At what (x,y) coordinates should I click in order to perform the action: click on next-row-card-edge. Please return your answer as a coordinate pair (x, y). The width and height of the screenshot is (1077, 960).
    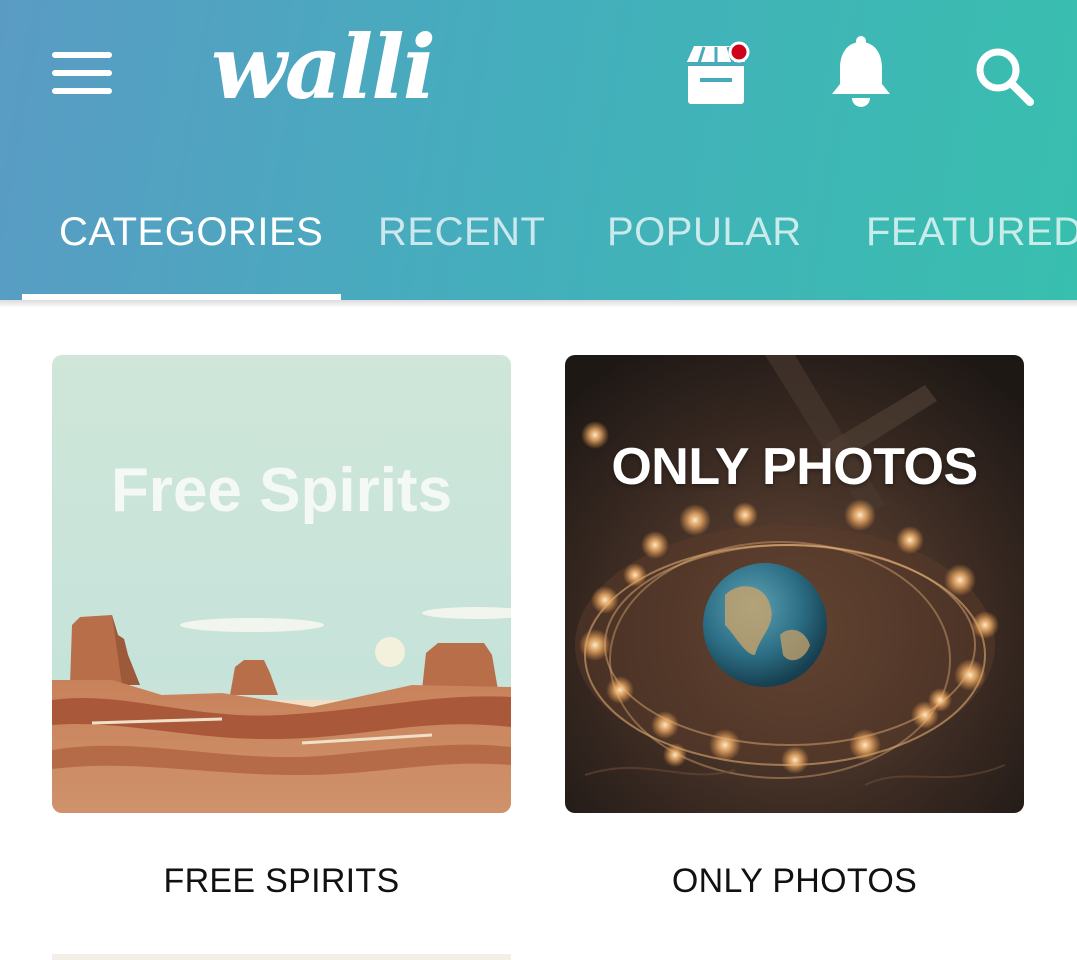
    Looking at the image, I should click on (281, 957).